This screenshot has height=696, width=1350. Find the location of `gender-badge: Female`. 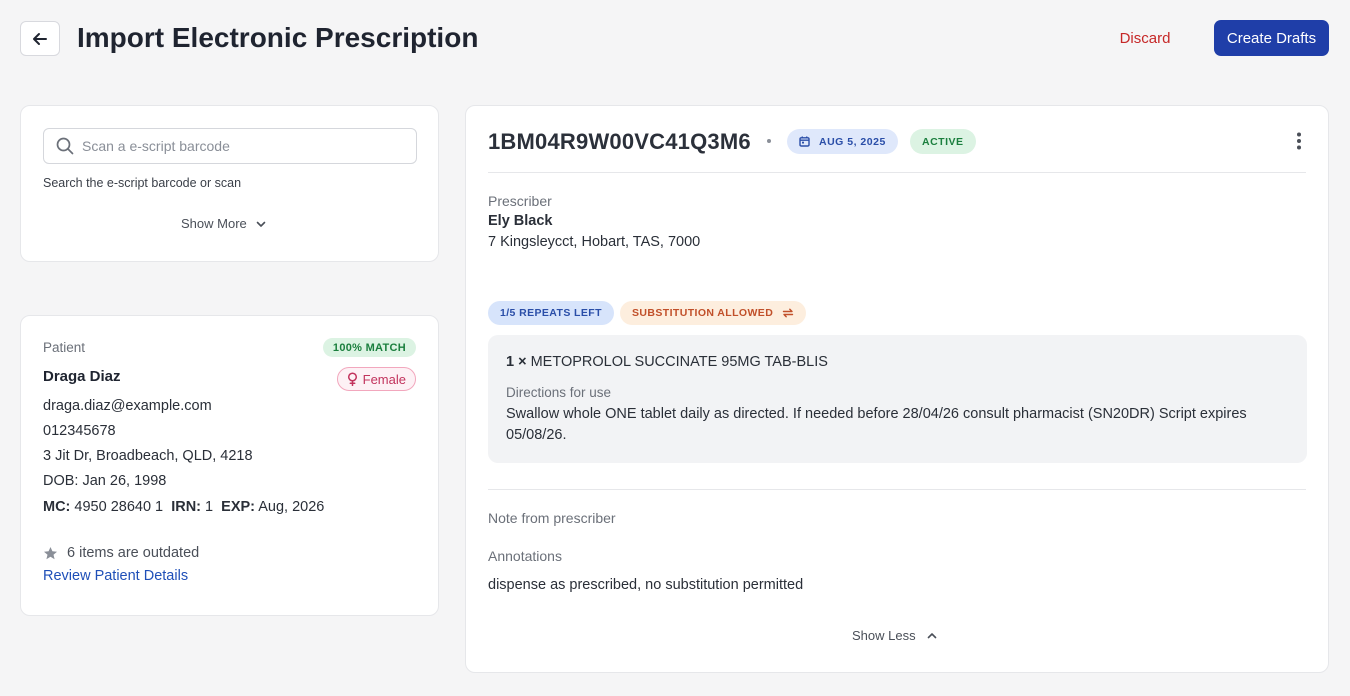

gender-badge: Female is located at coordinates (376, 379).